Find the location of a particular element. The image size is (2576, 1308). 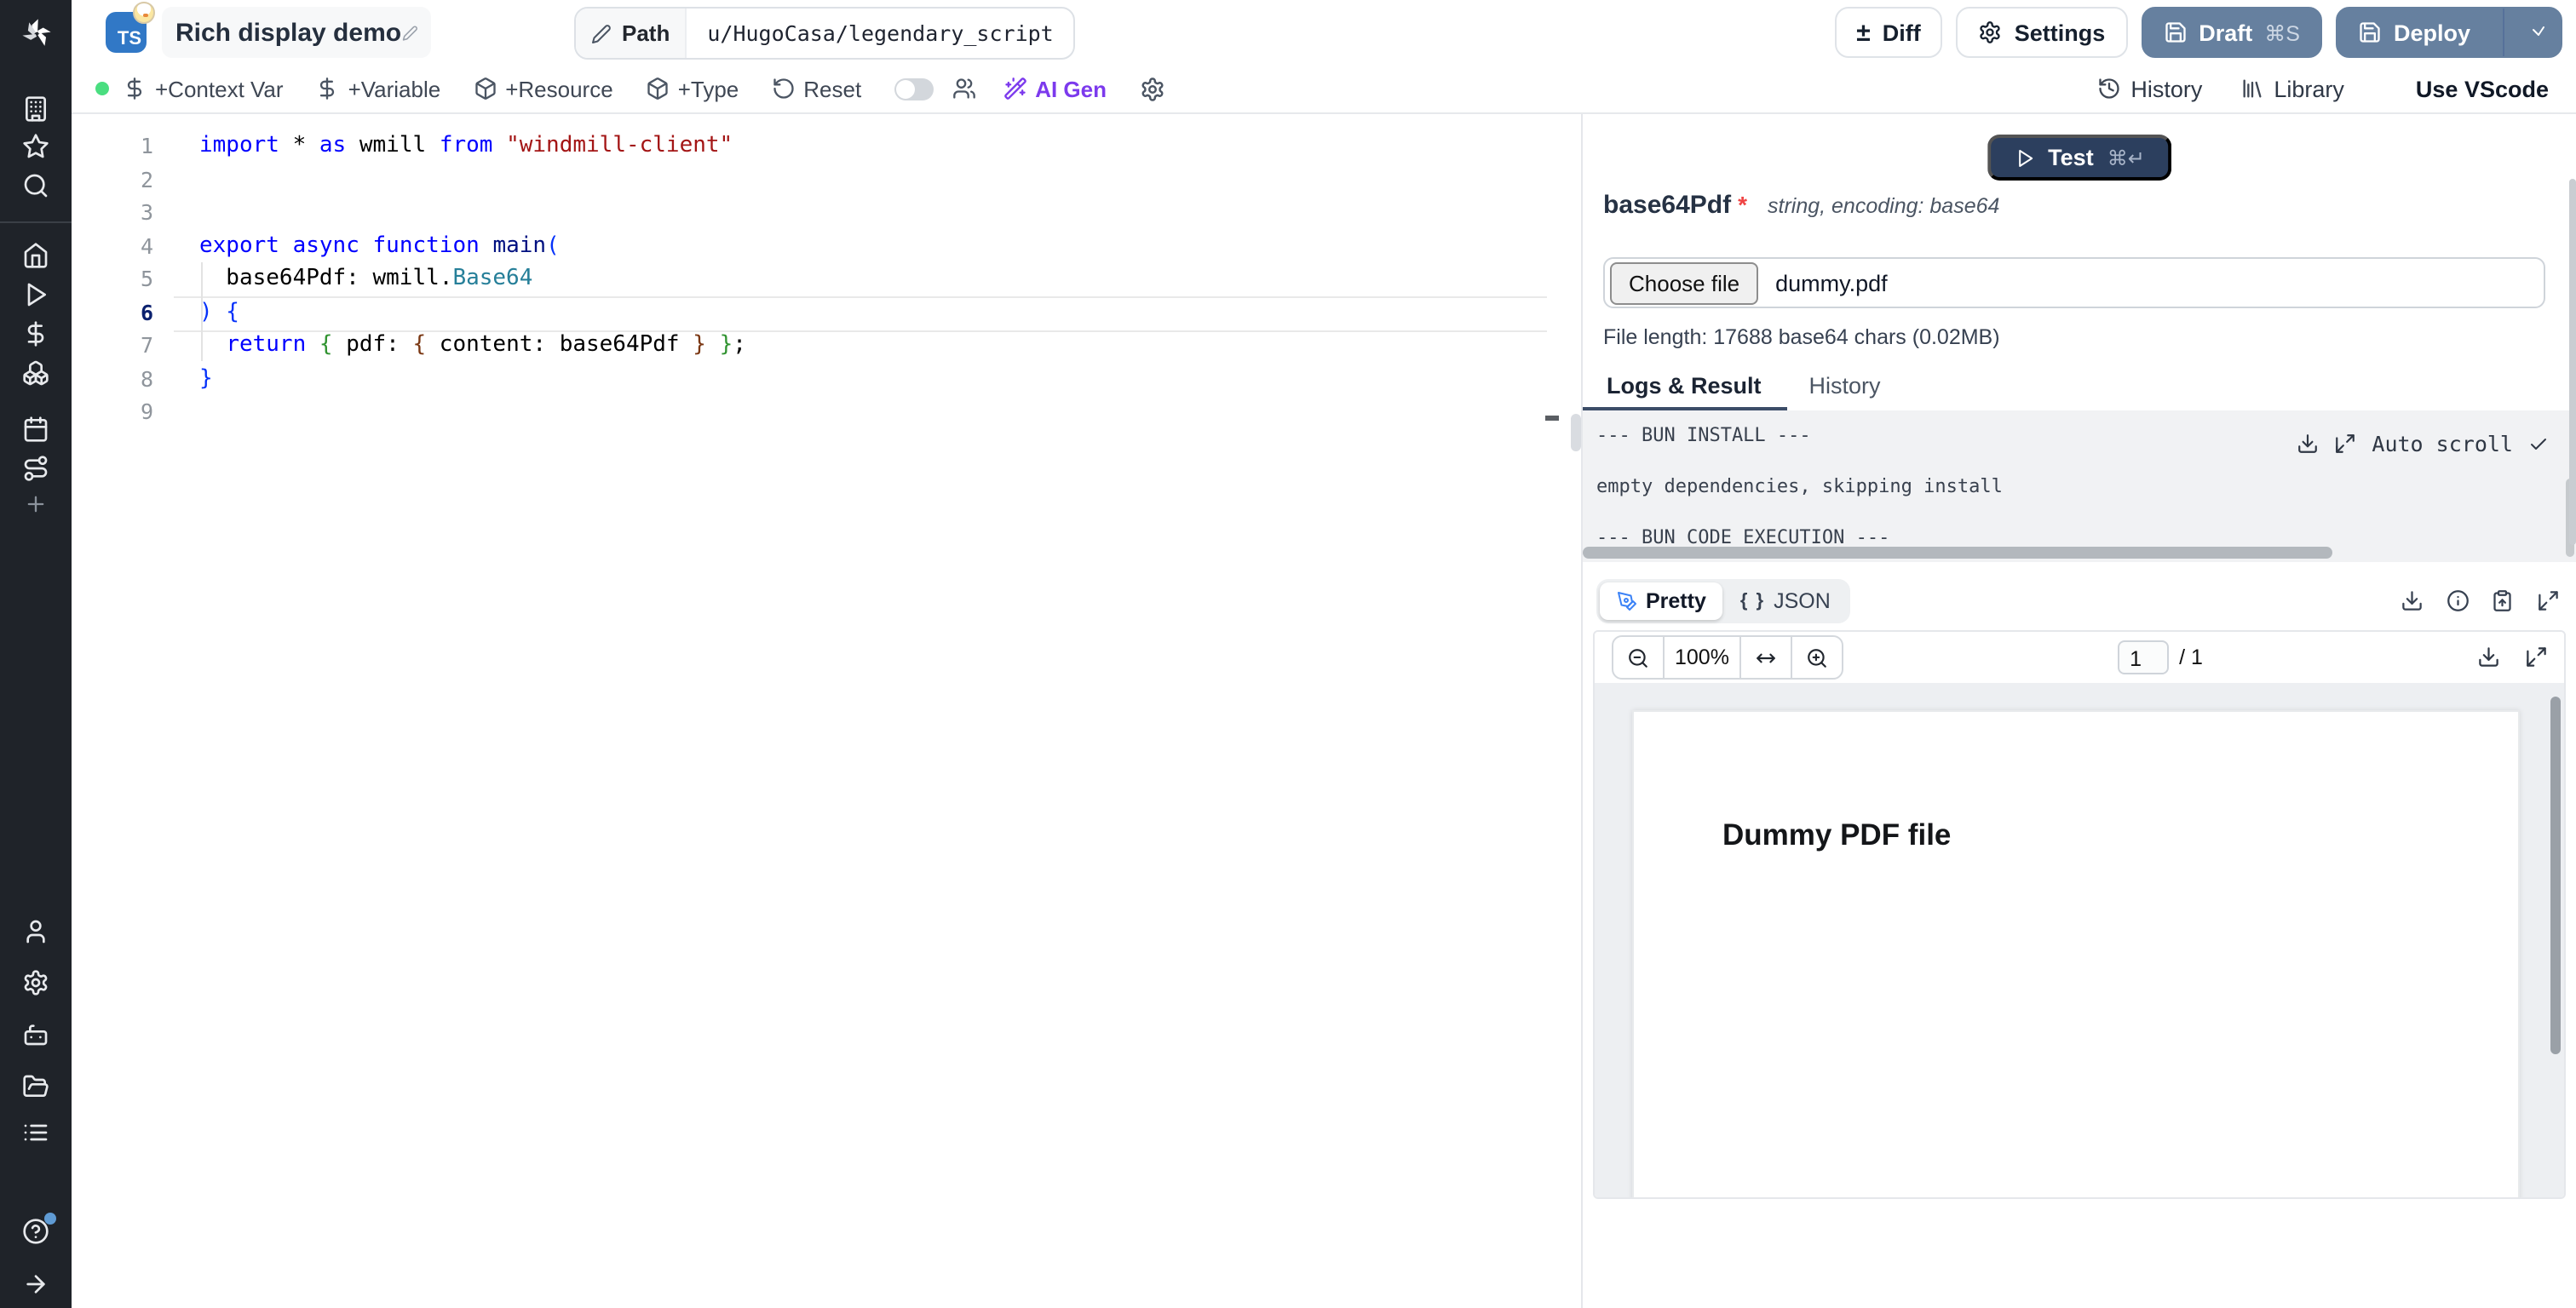

help-button is located at coordinates (39, 1229).